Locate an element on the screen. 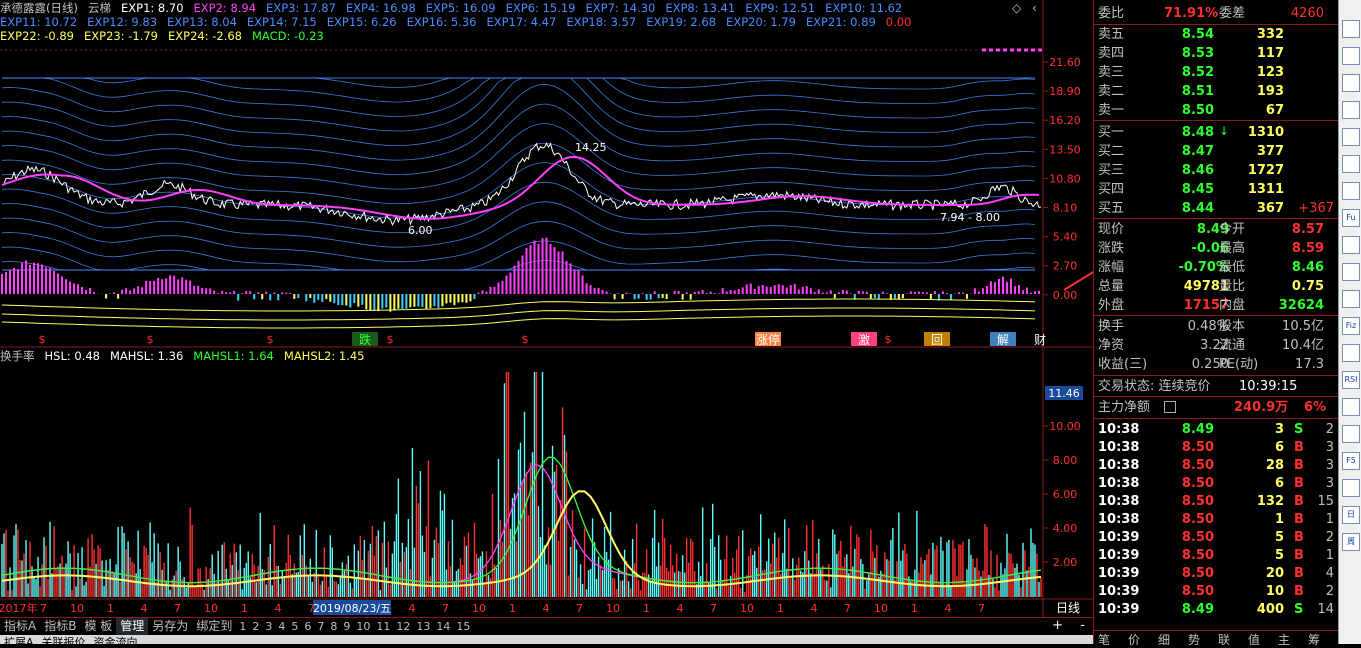  remove-button: - is located at coordinates (1082, 625).